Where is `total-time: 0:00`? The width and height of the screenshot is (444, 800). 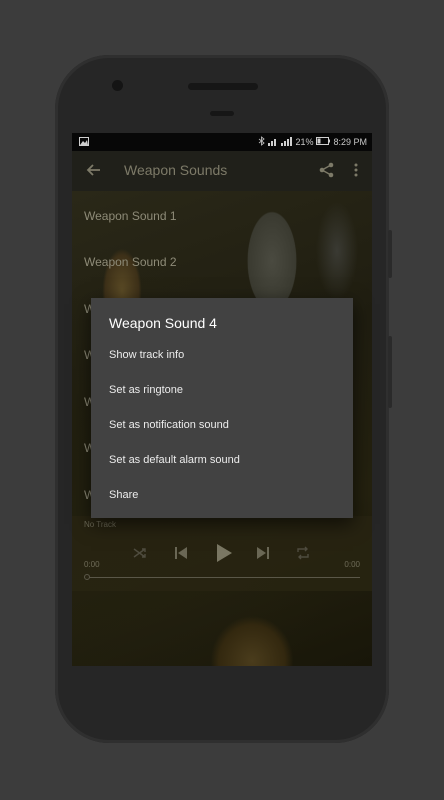 total-time: 0:00 is located at coordinates (352, 564).